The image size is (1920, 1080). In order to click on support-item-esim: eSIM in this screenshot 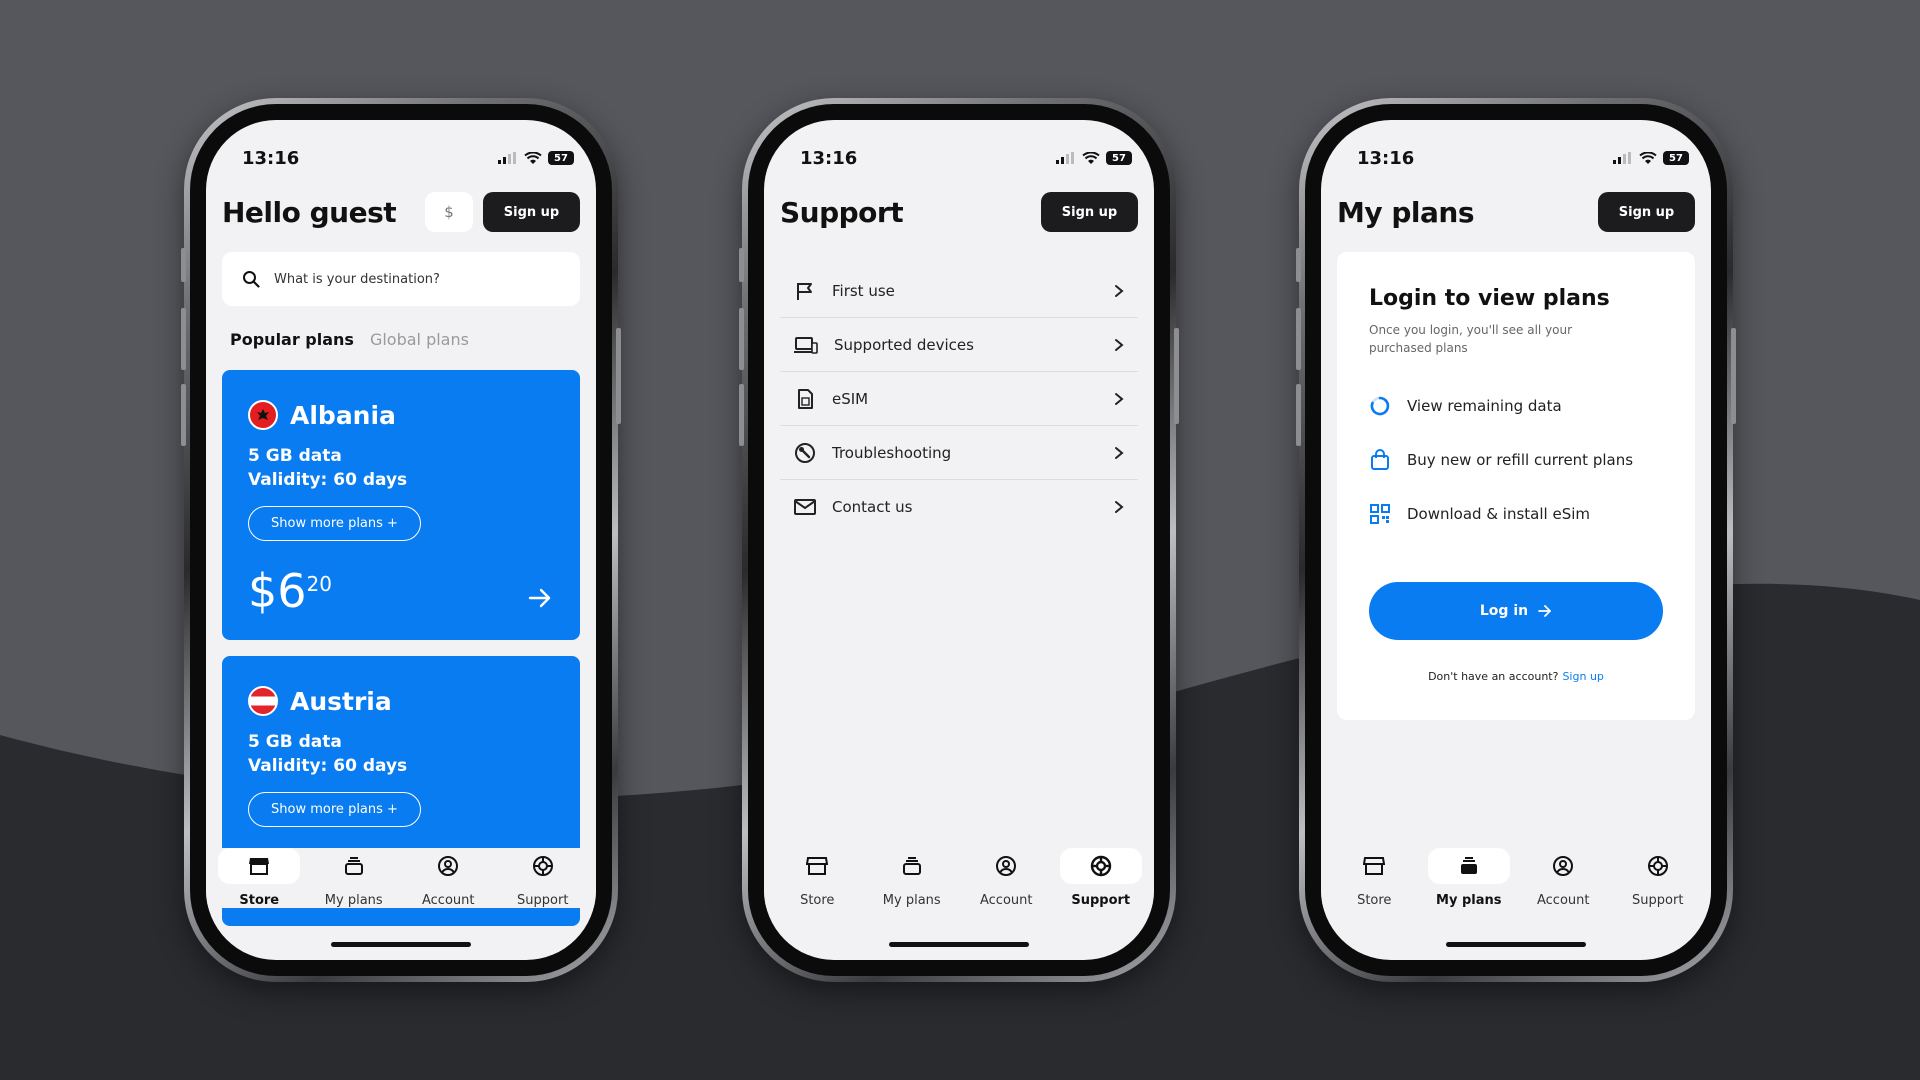, I will do `click(959, 399)`.